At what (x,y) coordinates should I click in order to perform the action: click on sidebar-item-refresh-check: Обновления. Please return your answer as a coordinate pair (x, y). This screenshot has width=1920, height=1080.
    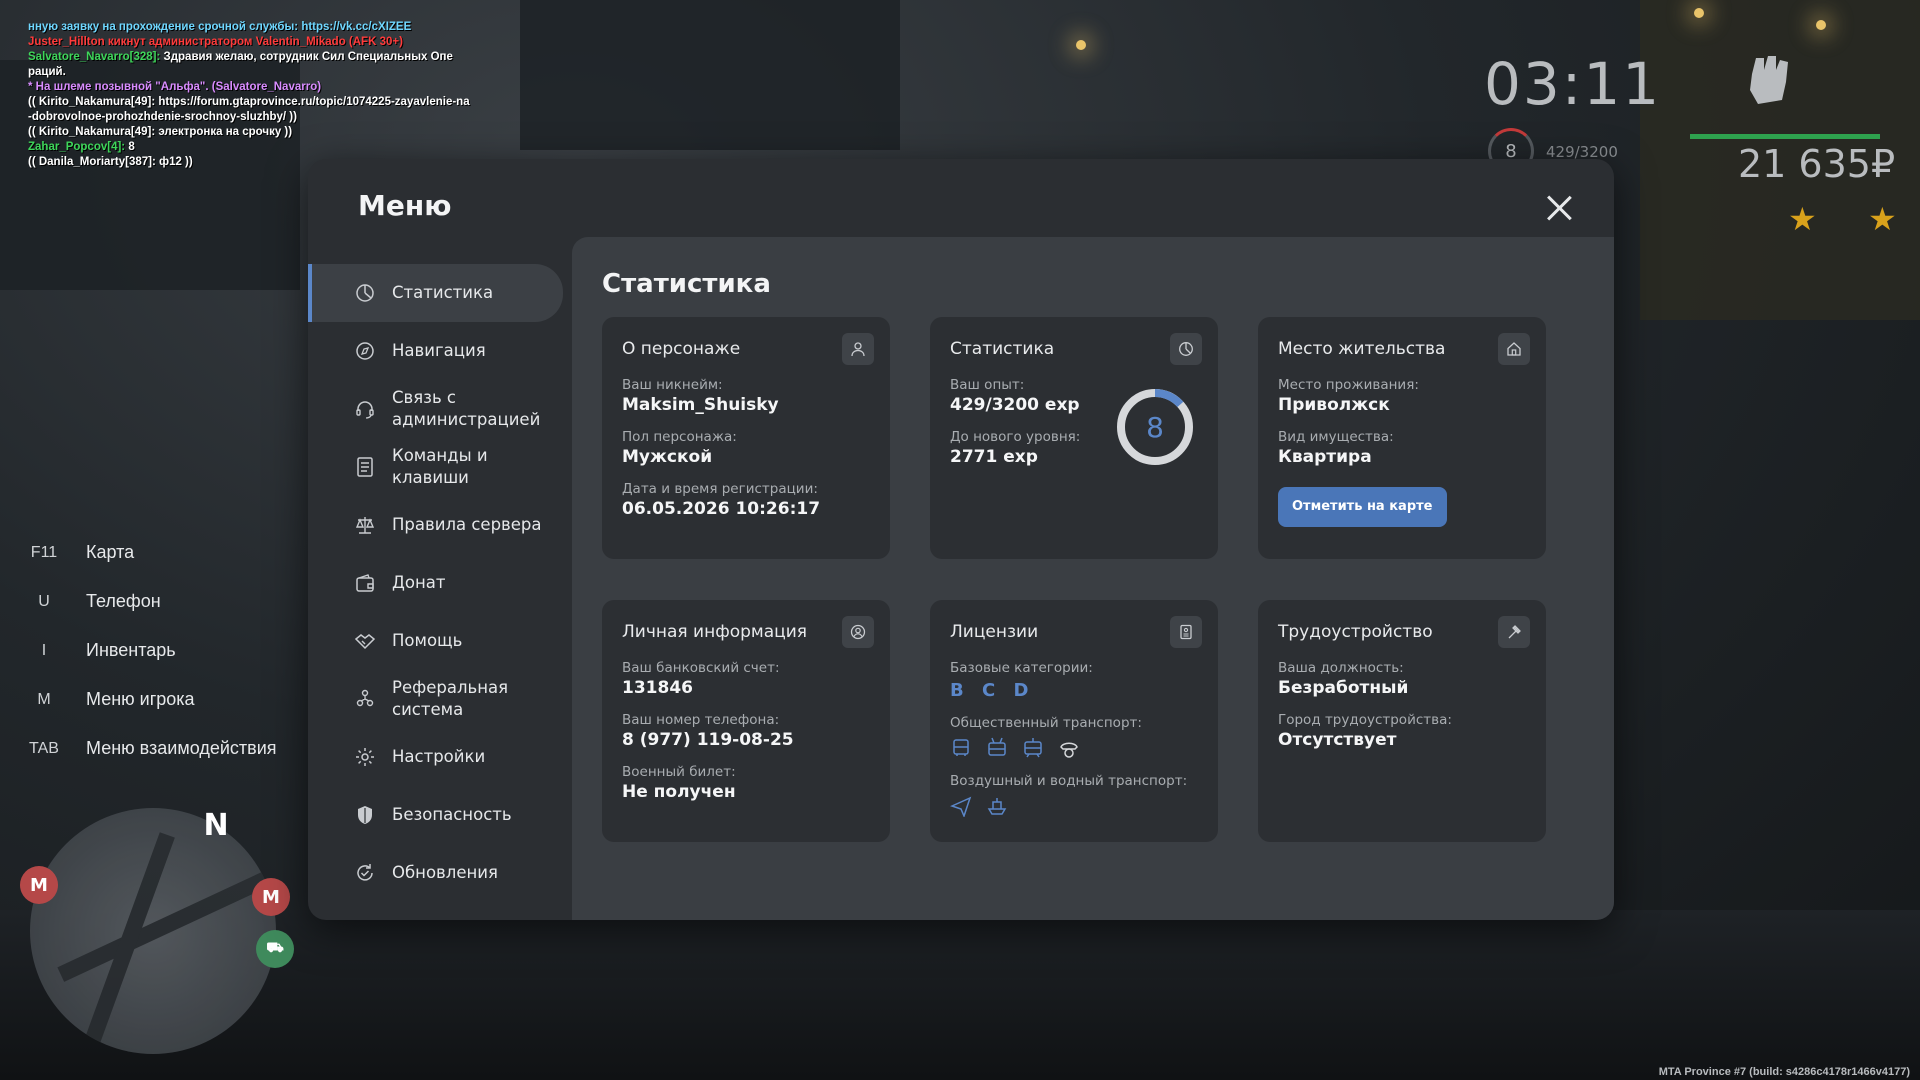
    Looking at the image, I should click on (435, 873).